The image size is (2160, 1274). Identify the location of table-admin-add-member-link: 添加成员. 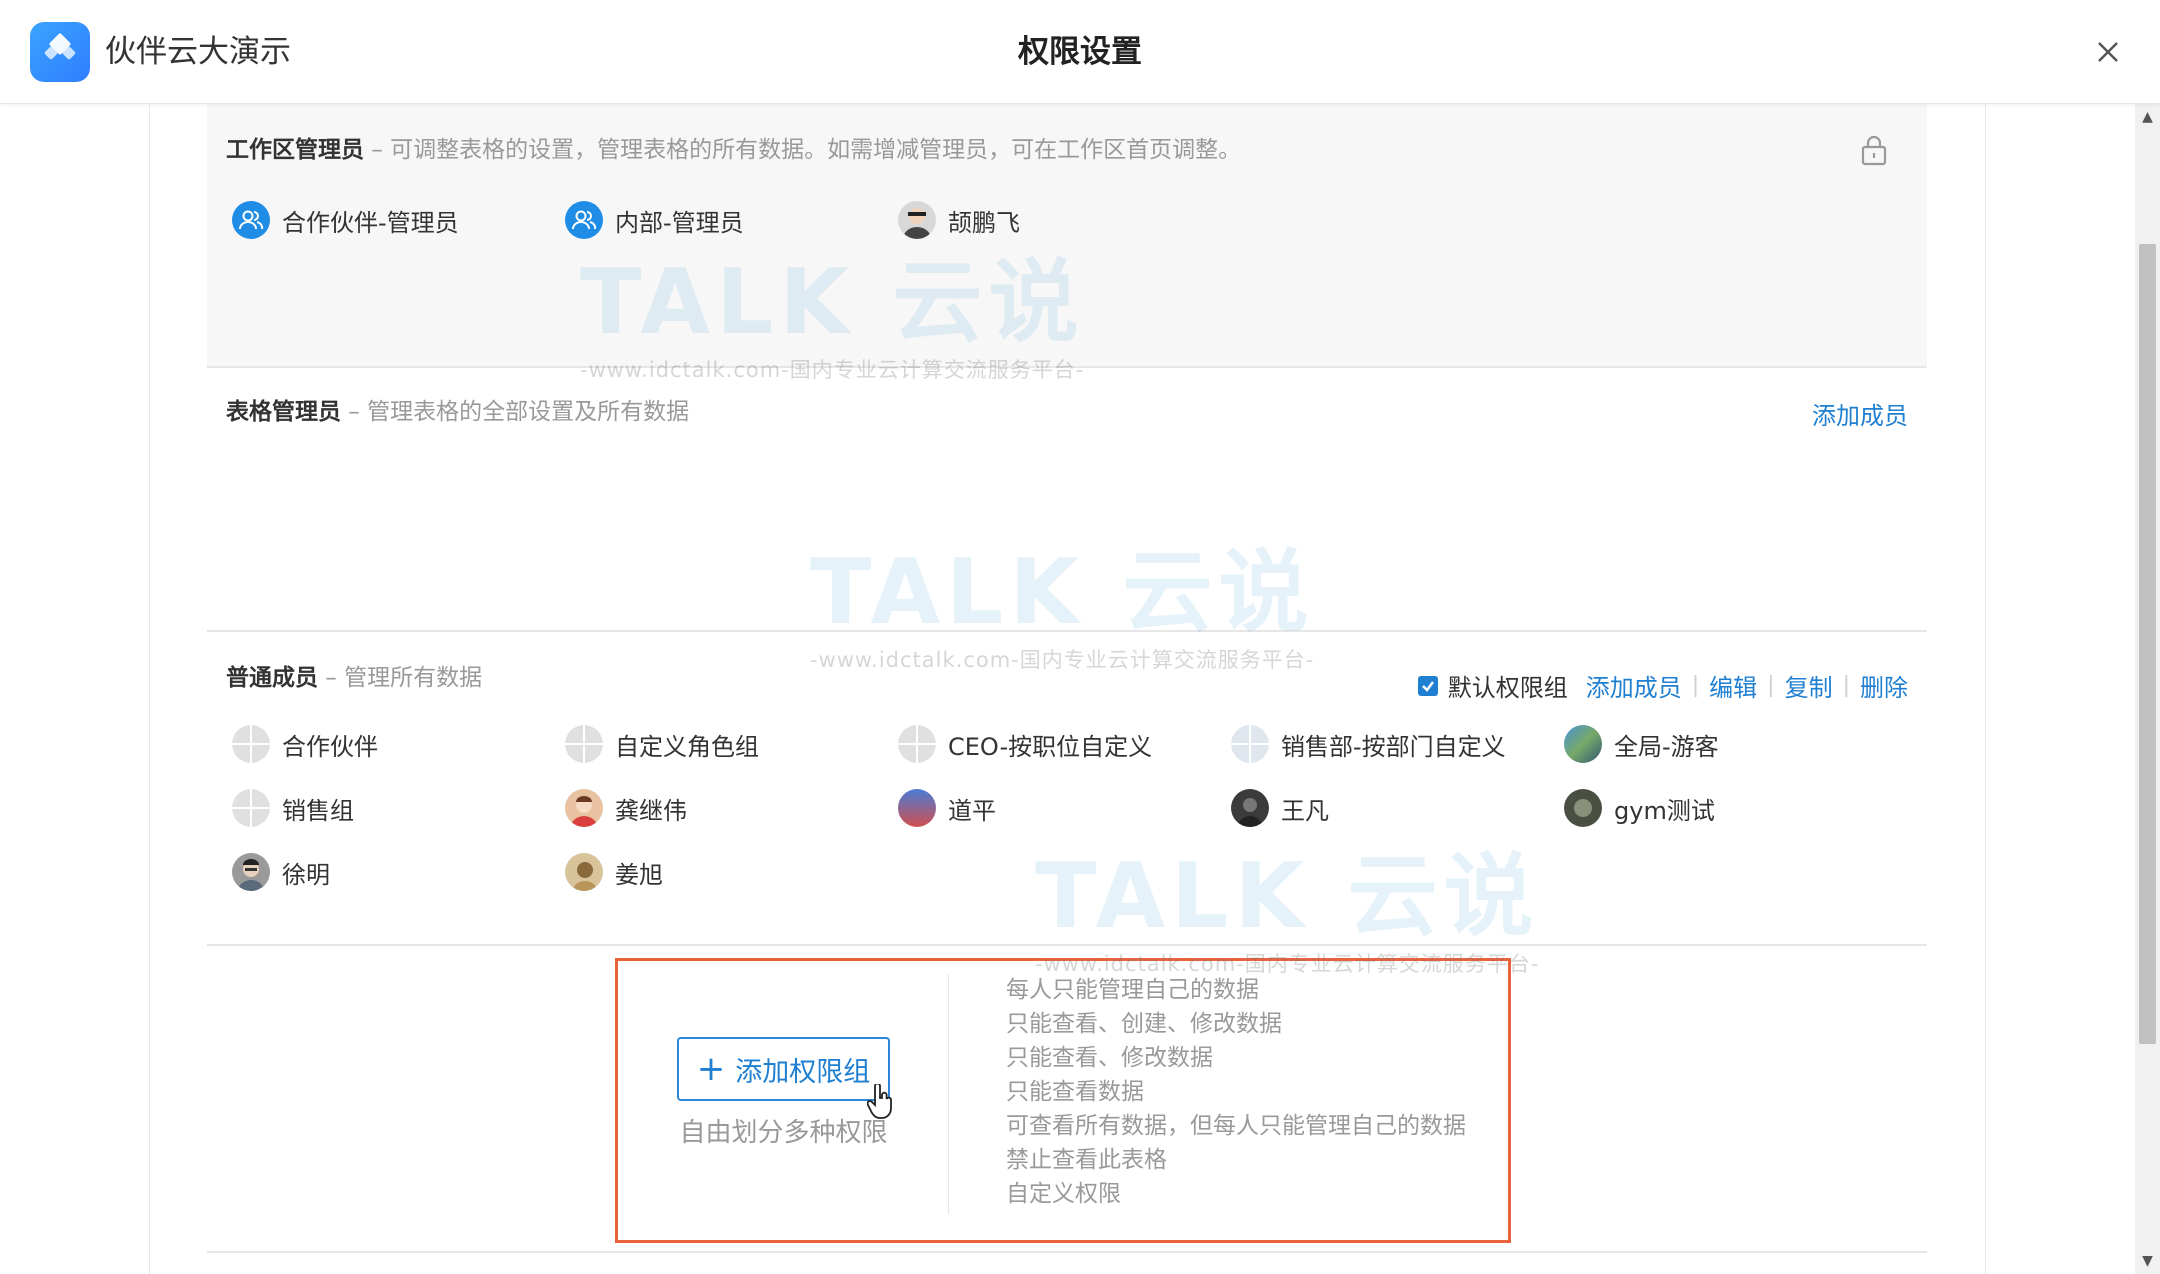
(1860, 413).